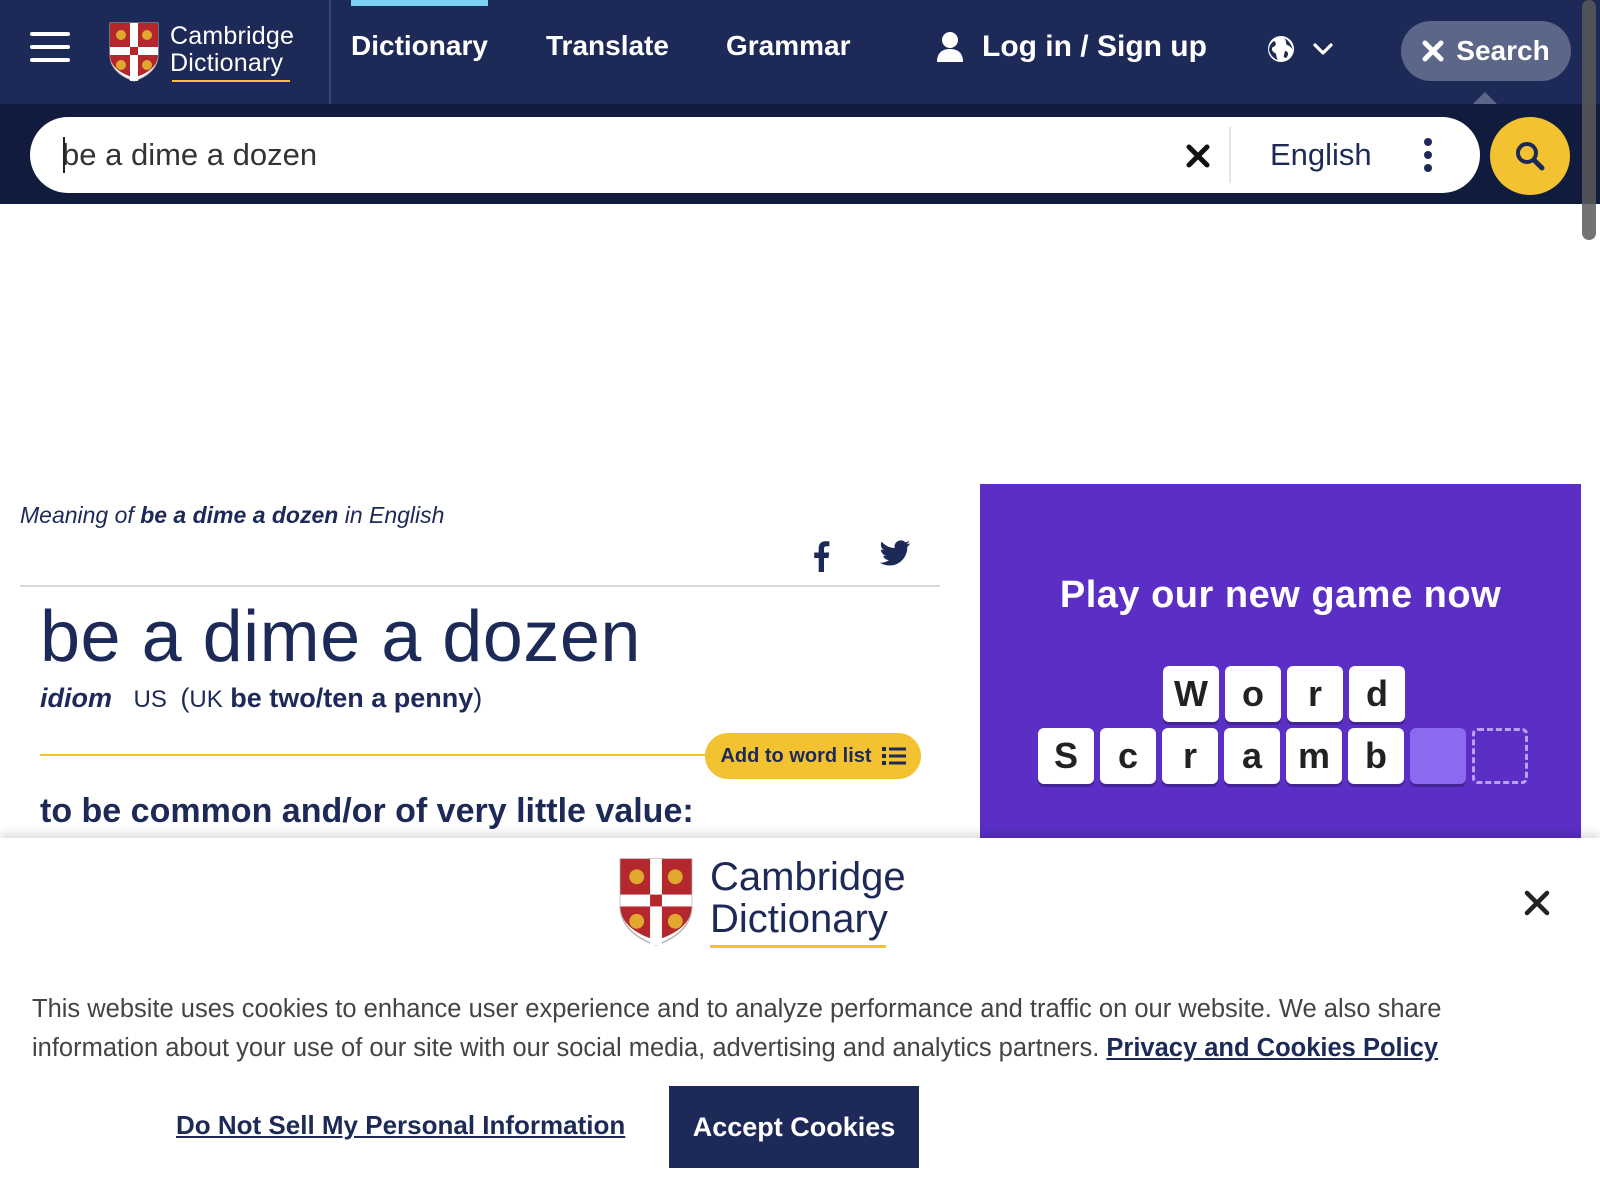  I want to click on cambridge-dictionary-logo: Cambridge Dictionary, so click(208, 52).